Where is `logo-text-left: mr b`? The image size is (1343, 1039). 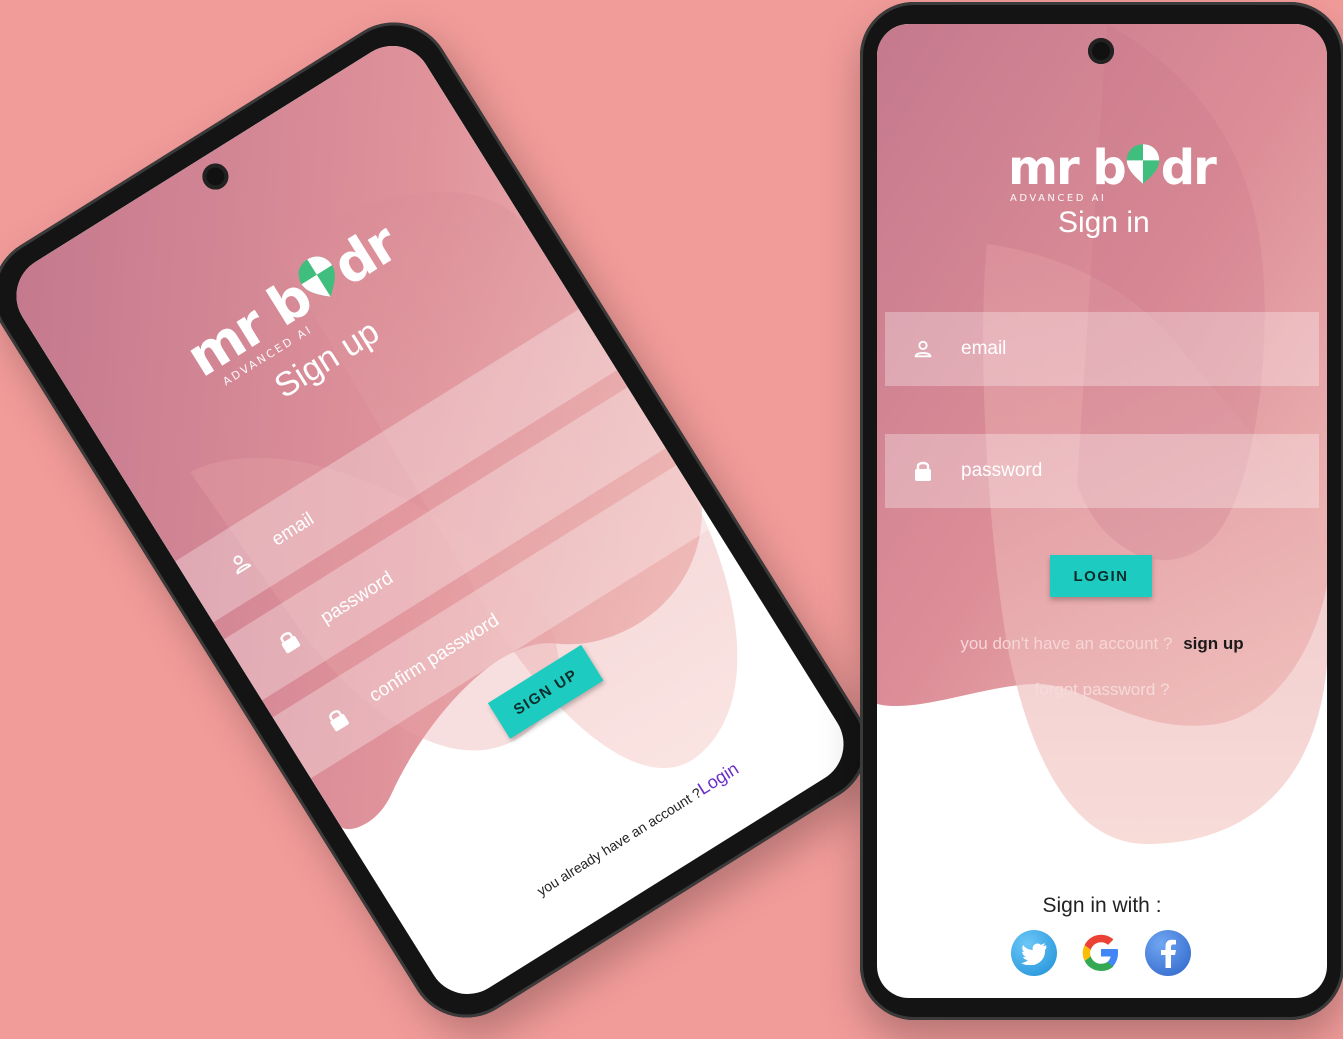
logo-text-left: mr b is located at coordinates (1067, 168).